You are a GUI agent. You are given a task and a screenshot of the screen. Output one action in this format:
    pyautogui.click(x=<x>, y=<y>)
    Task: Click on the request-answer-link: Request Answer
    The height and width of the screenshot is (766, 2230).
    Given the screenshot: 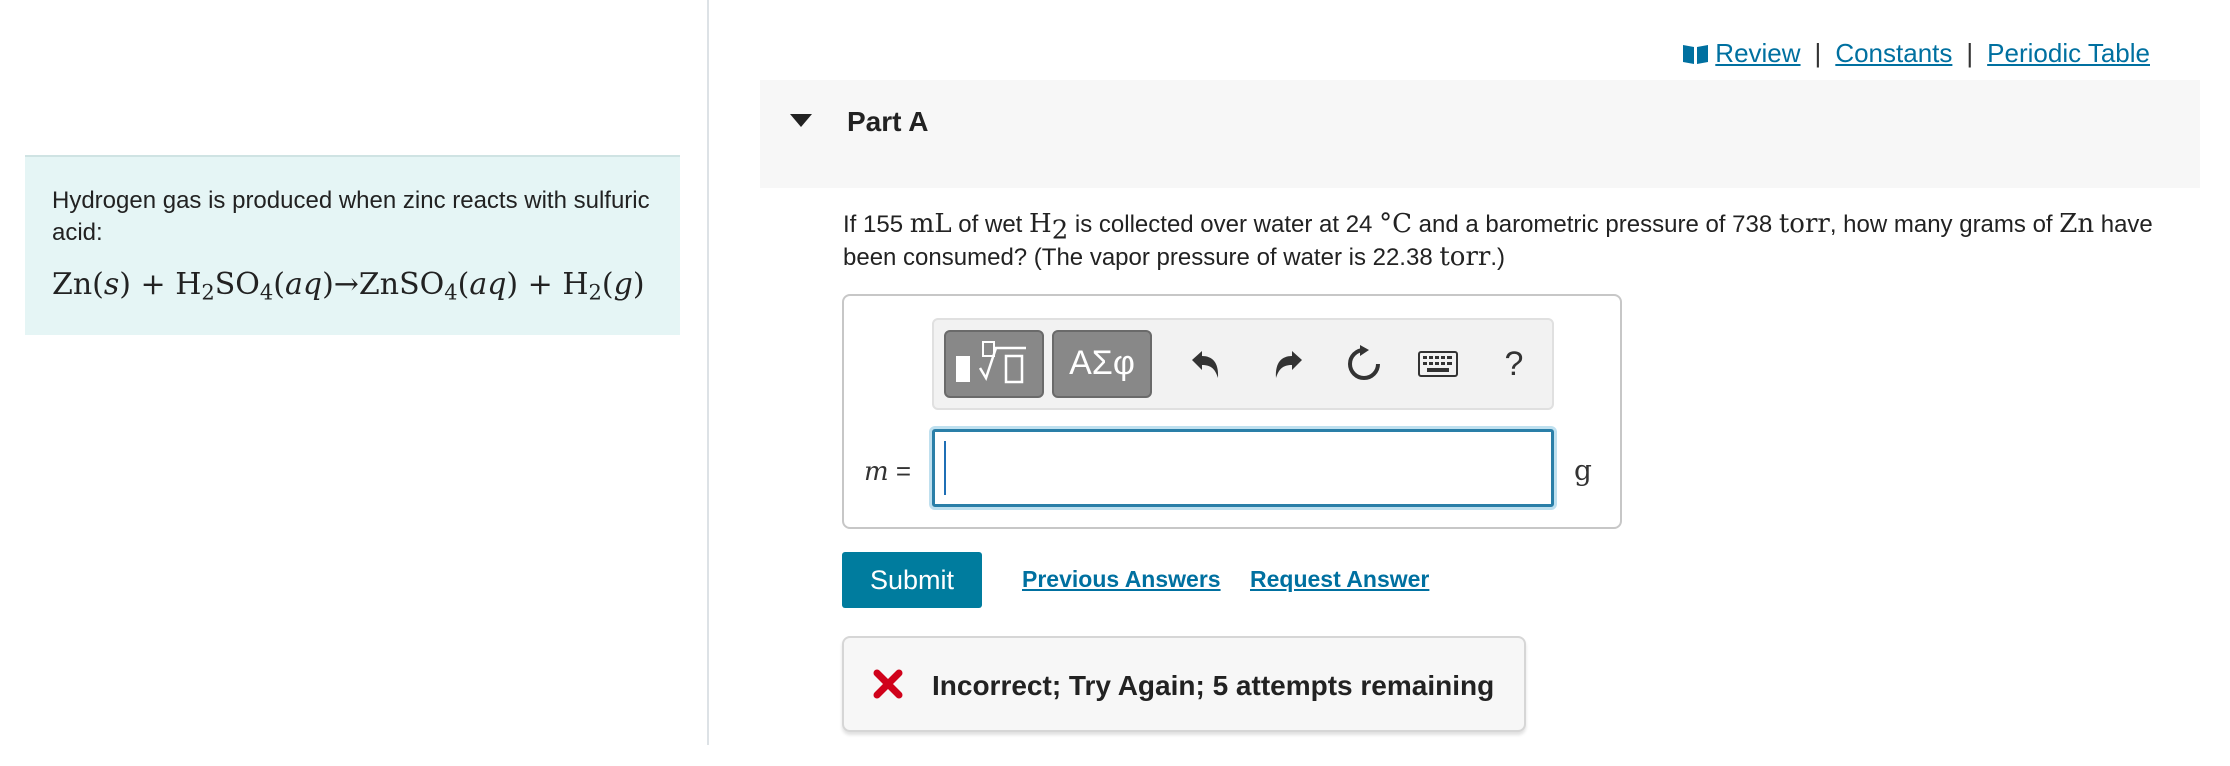 What is the action you would take?
    pyautogui.click(x=1339, y=579)
    